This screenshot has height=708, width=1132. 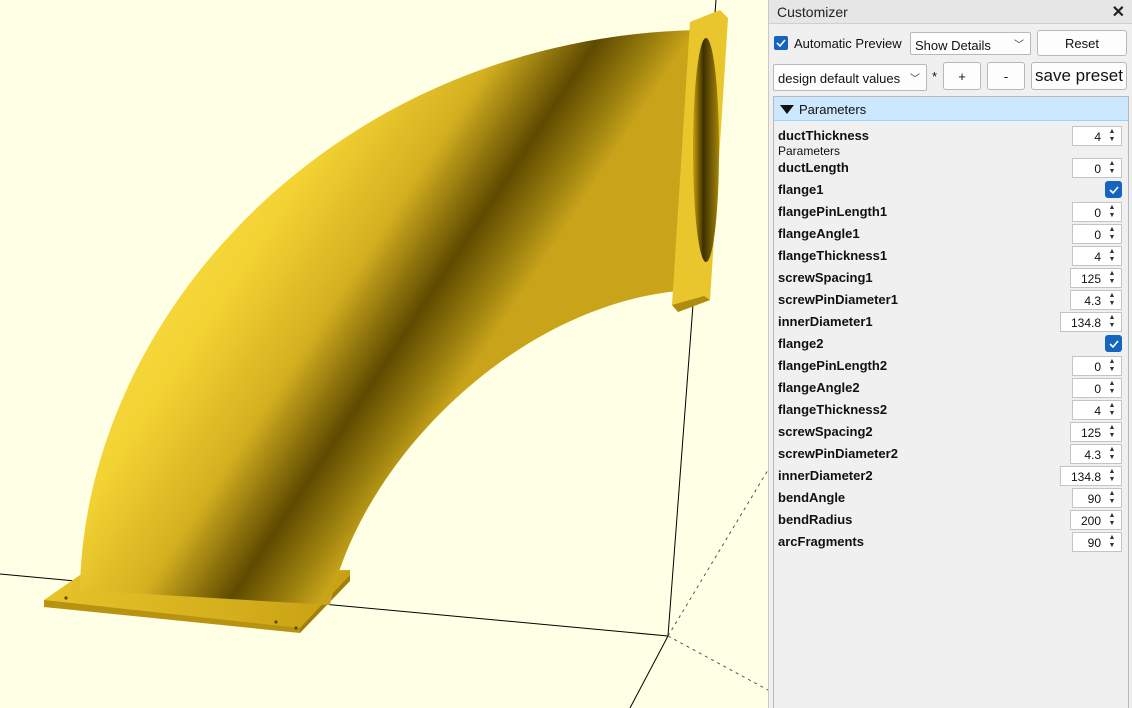 I want to click on details-select: Show Details ﹀, so click(x=970, y=43).